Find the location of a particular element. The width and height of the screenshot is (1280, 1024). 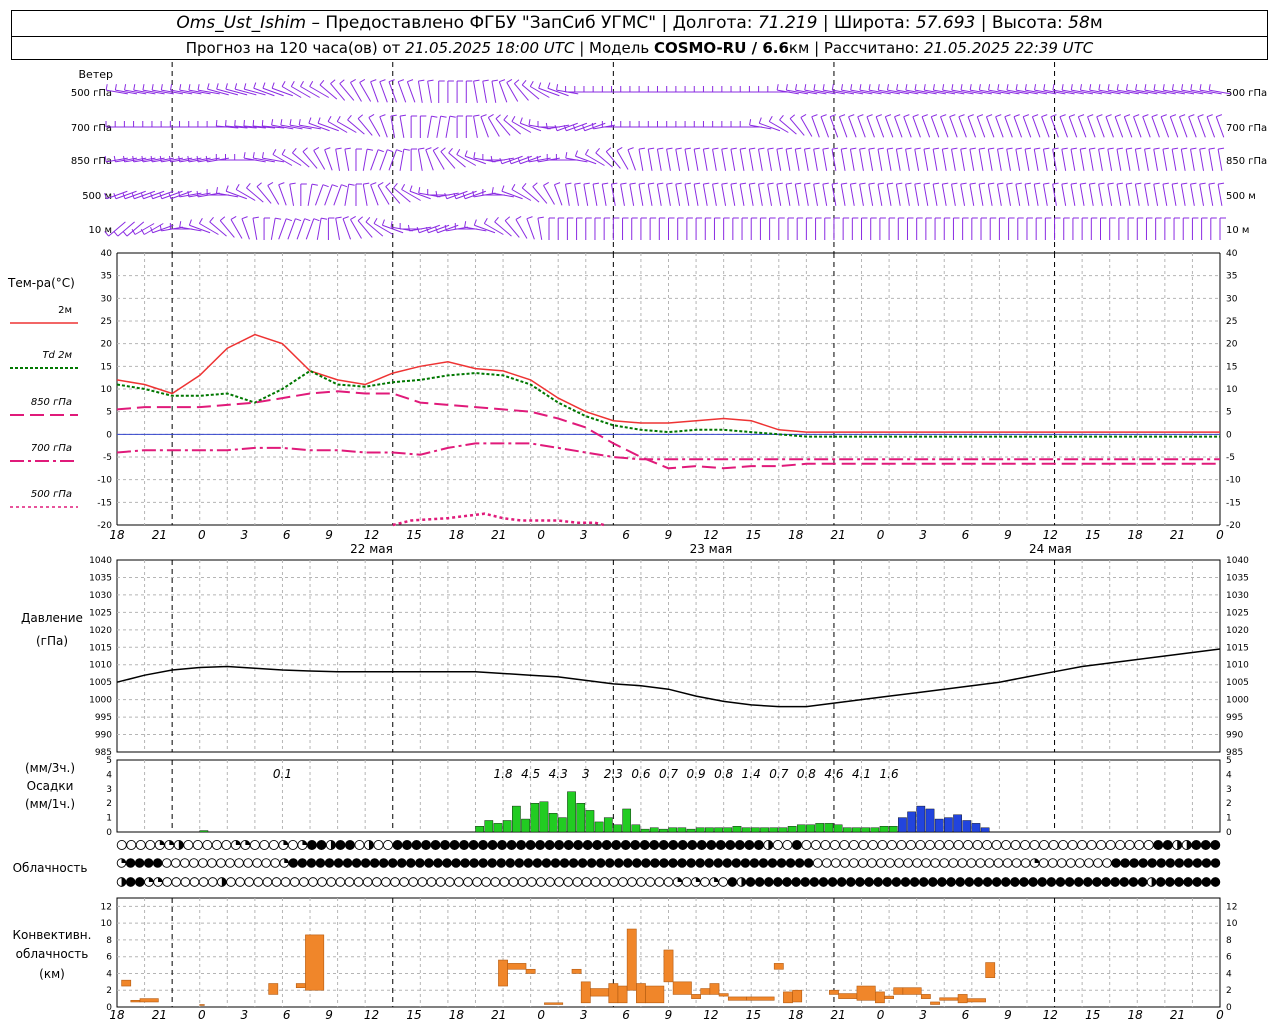

temp-ytick-right: -10 is located at coordinates (1233, 481).